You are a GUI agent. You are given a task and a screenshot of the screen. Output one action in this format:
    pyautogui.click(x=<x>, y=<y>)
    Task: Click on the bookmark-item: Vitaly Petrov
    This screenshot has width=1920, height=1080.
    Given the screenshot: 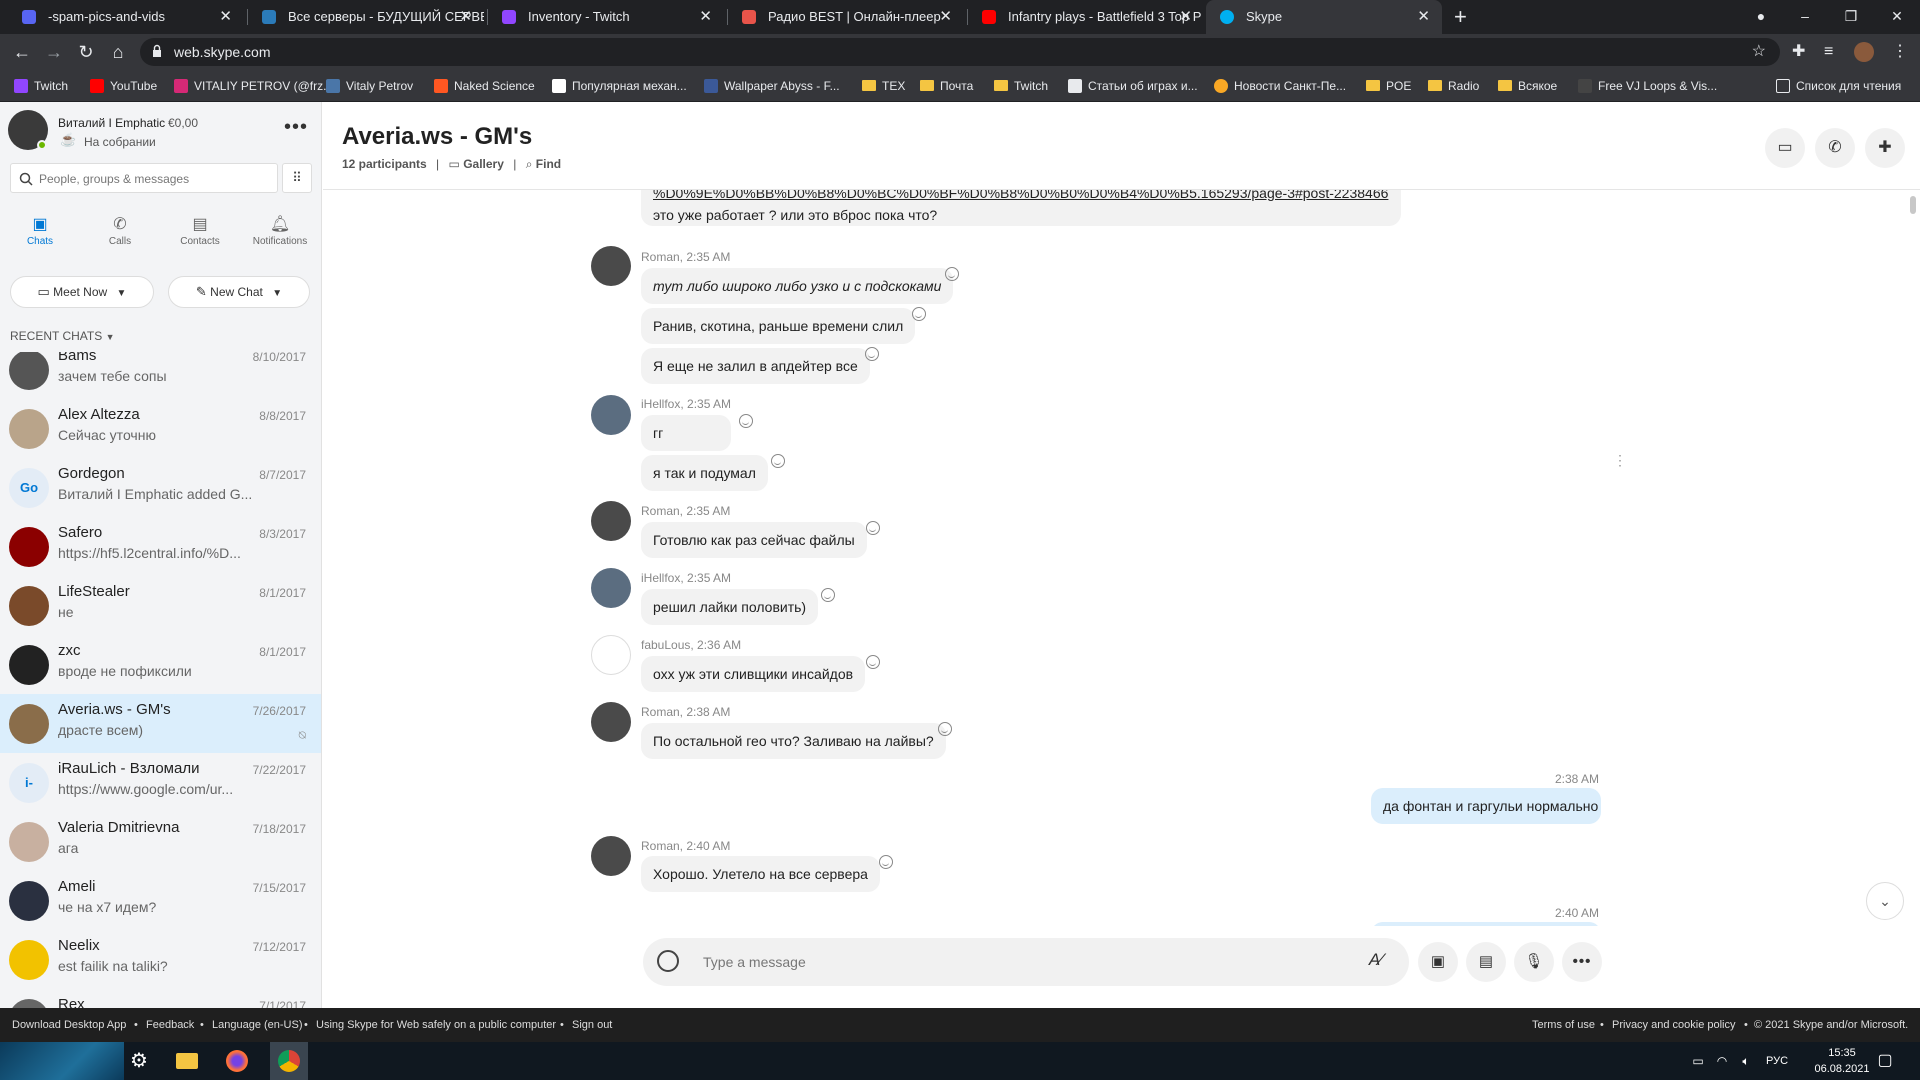 What is the action you would take?
    pyautogui.click(x=369, y=86)
    